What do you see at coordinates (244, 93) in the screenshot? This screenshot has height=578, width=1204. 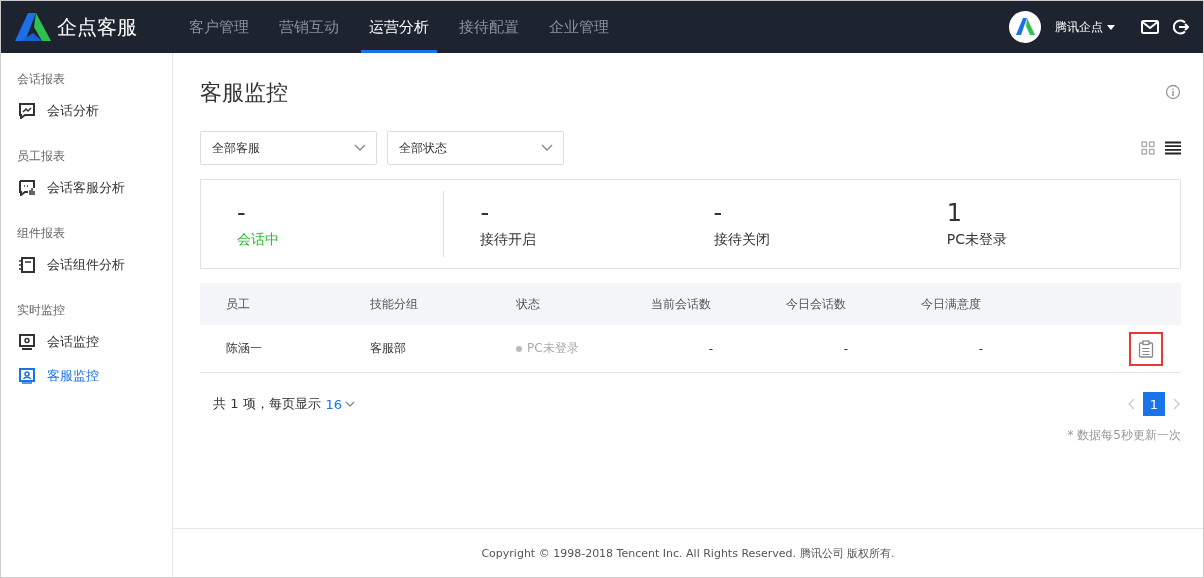 I see `page-title: 客服监控` at bounding box center [244, 93].